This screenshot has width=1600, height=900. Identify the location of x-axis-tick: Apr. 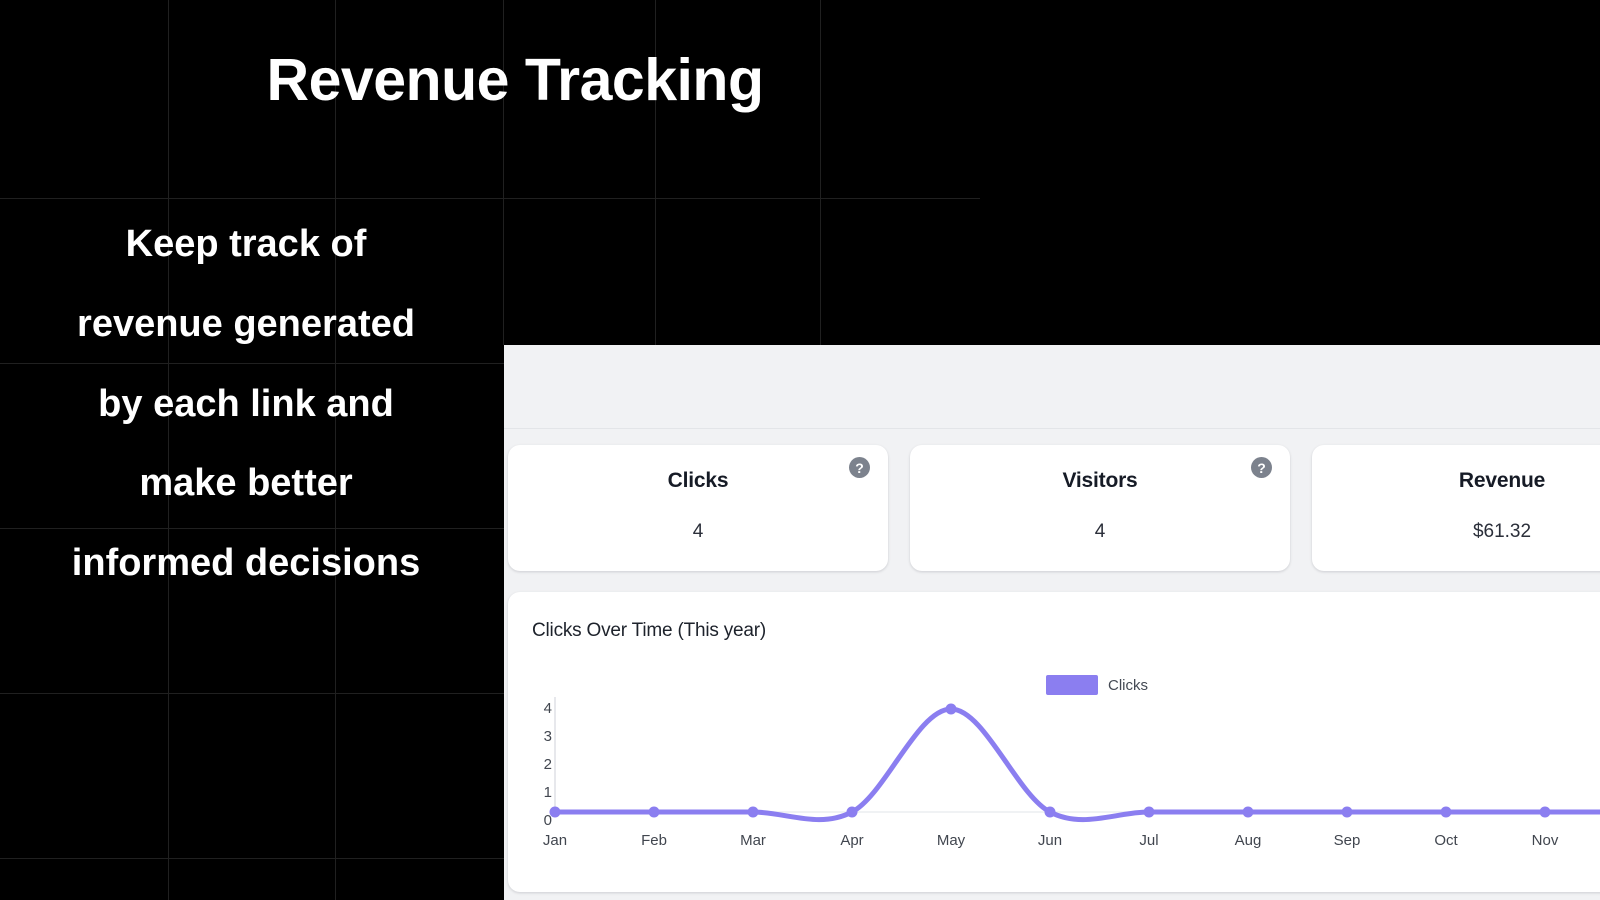
(852, 840).